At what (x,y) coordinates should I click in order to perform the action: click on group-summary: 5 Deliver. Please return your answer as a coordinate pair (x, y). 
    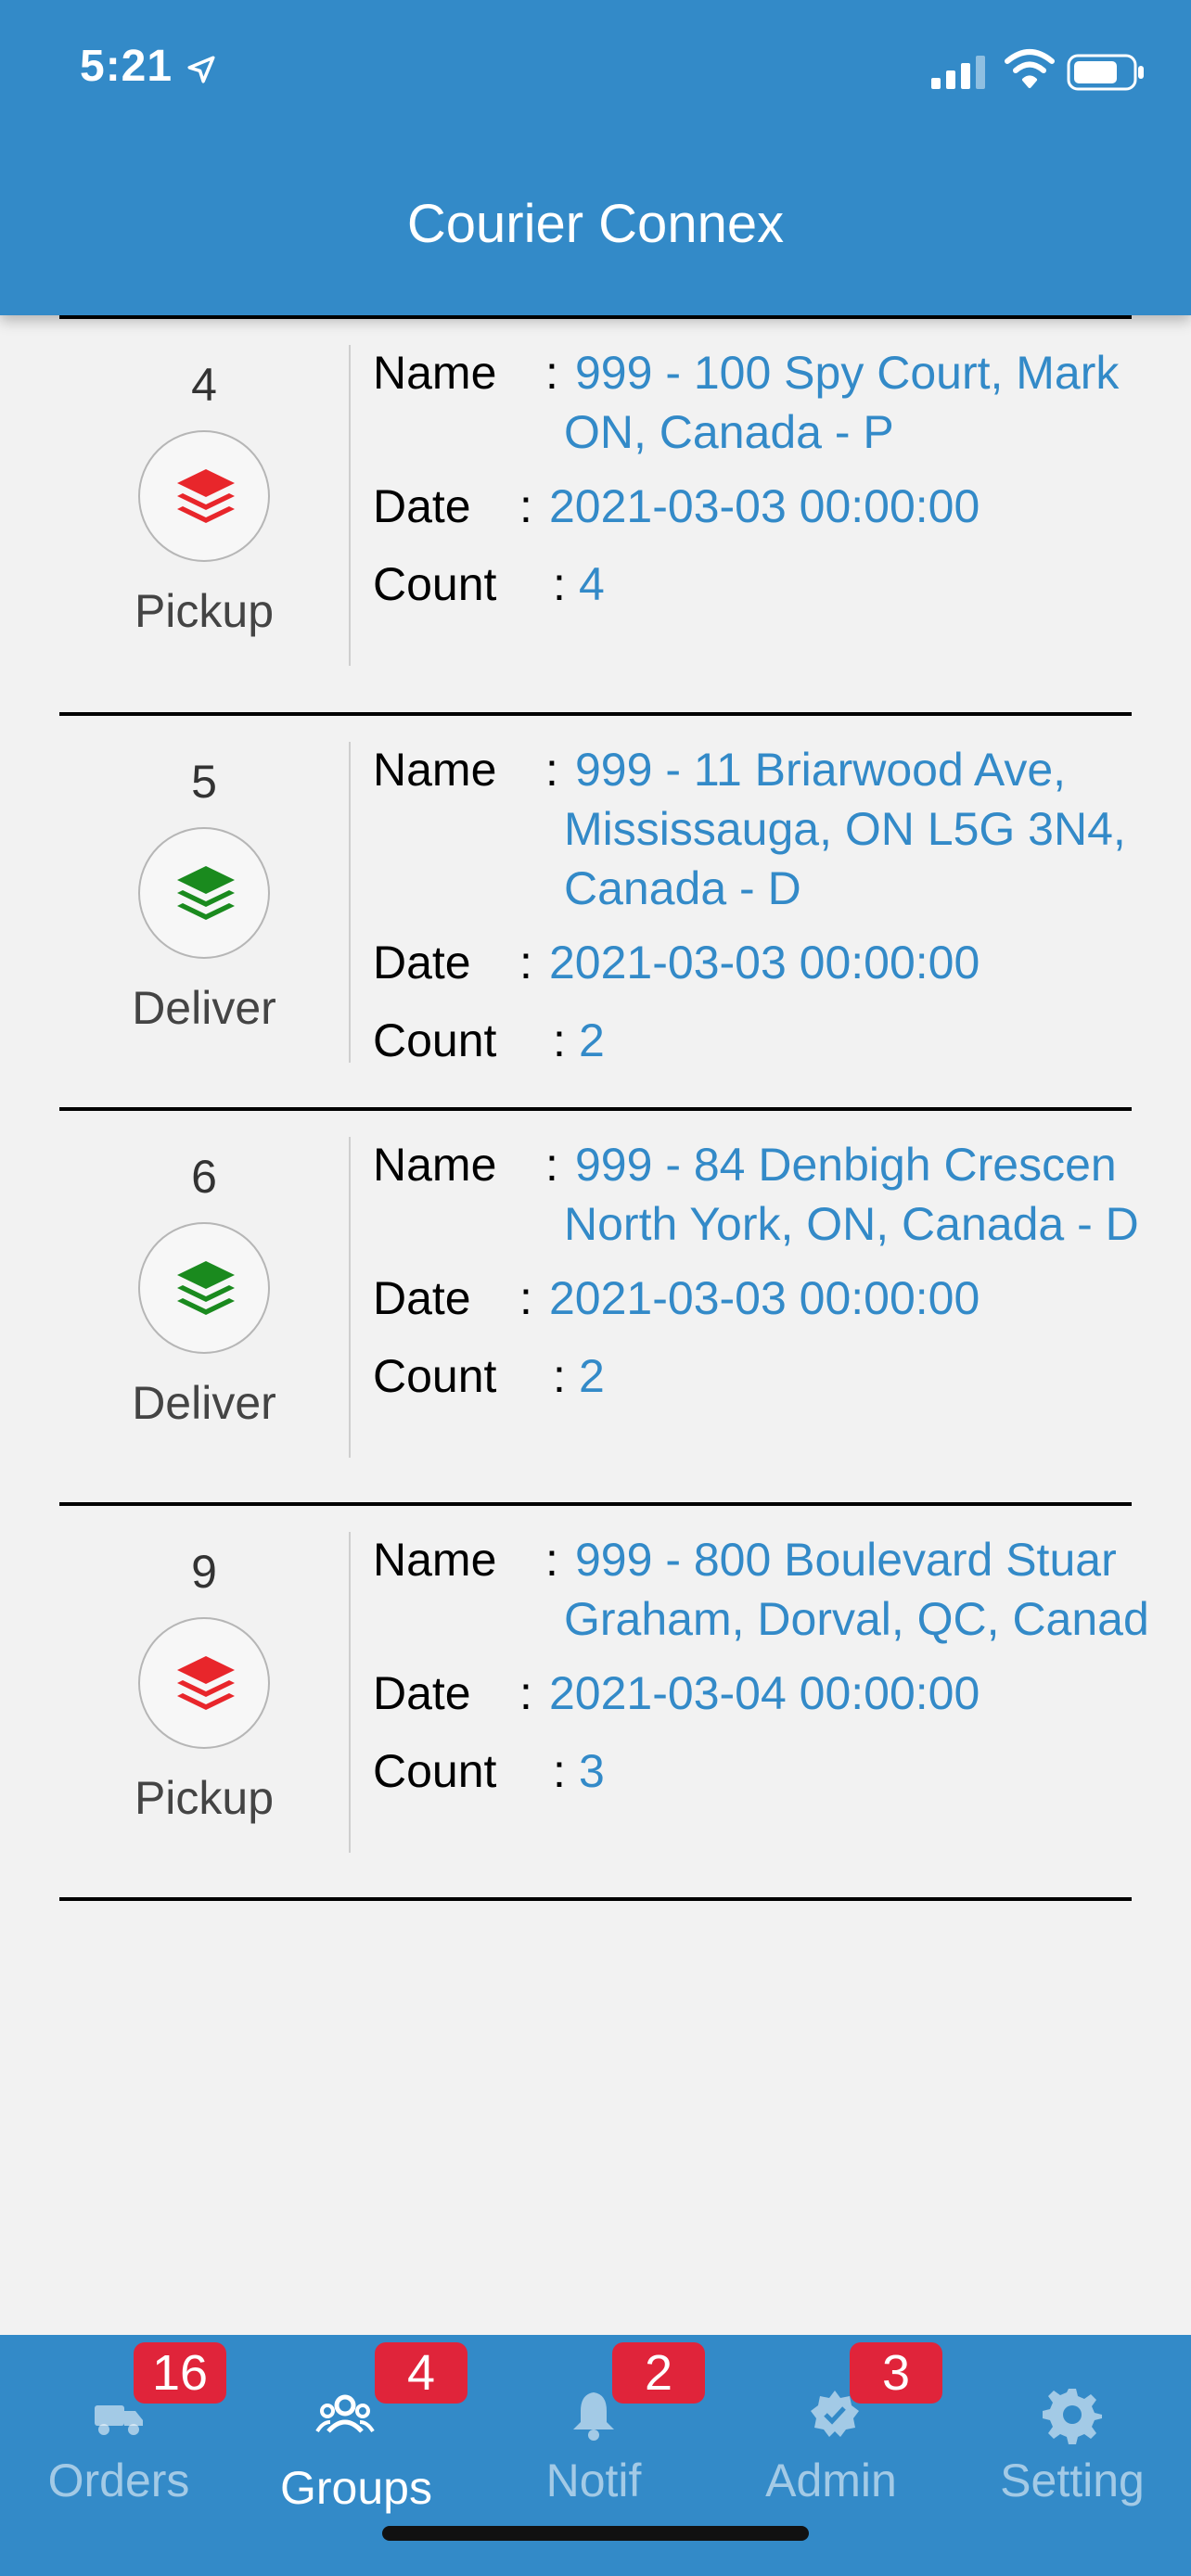
    Looking at the image, I should click on (204, 876).